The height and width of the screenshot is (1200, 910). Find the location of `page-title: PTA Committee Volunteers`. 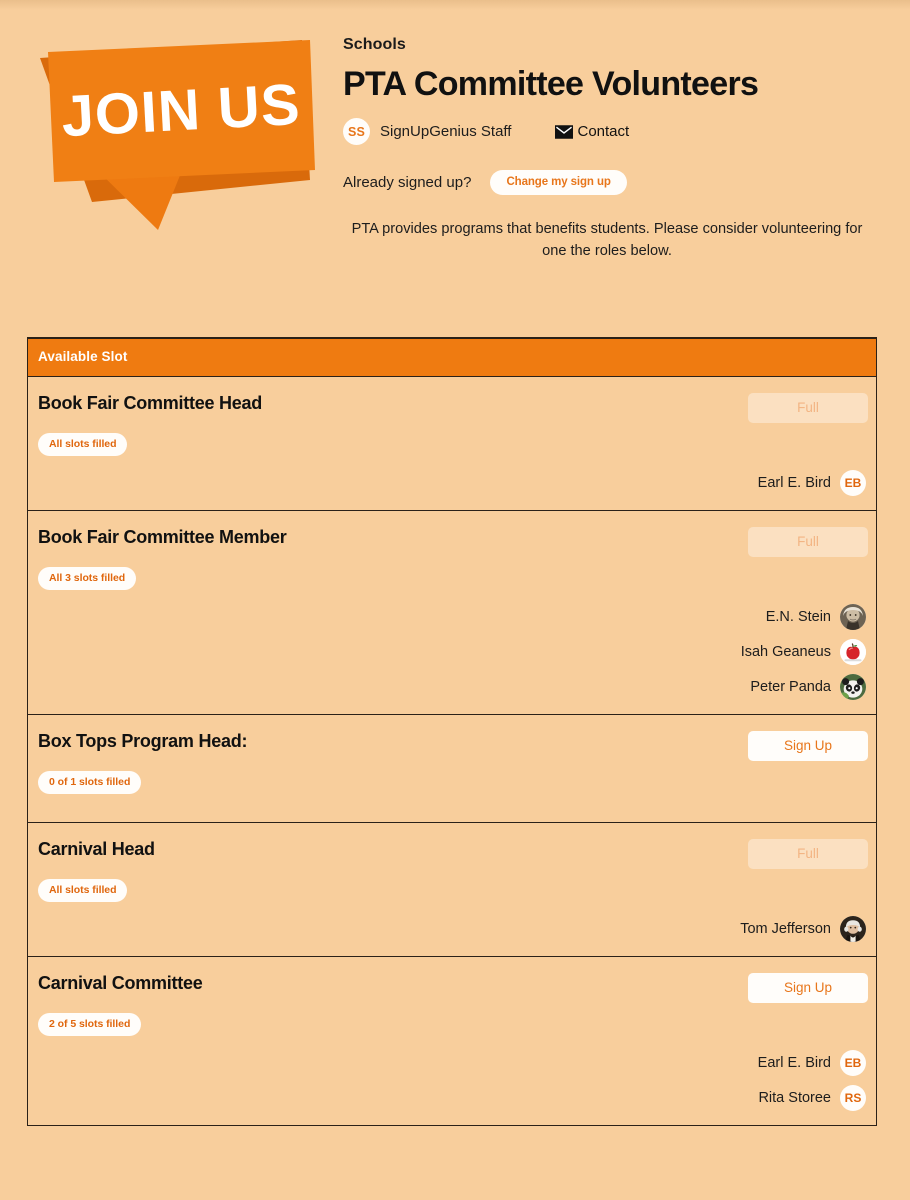

page-title: PTA Committee Volunteers is located at coordinates (551, 84).